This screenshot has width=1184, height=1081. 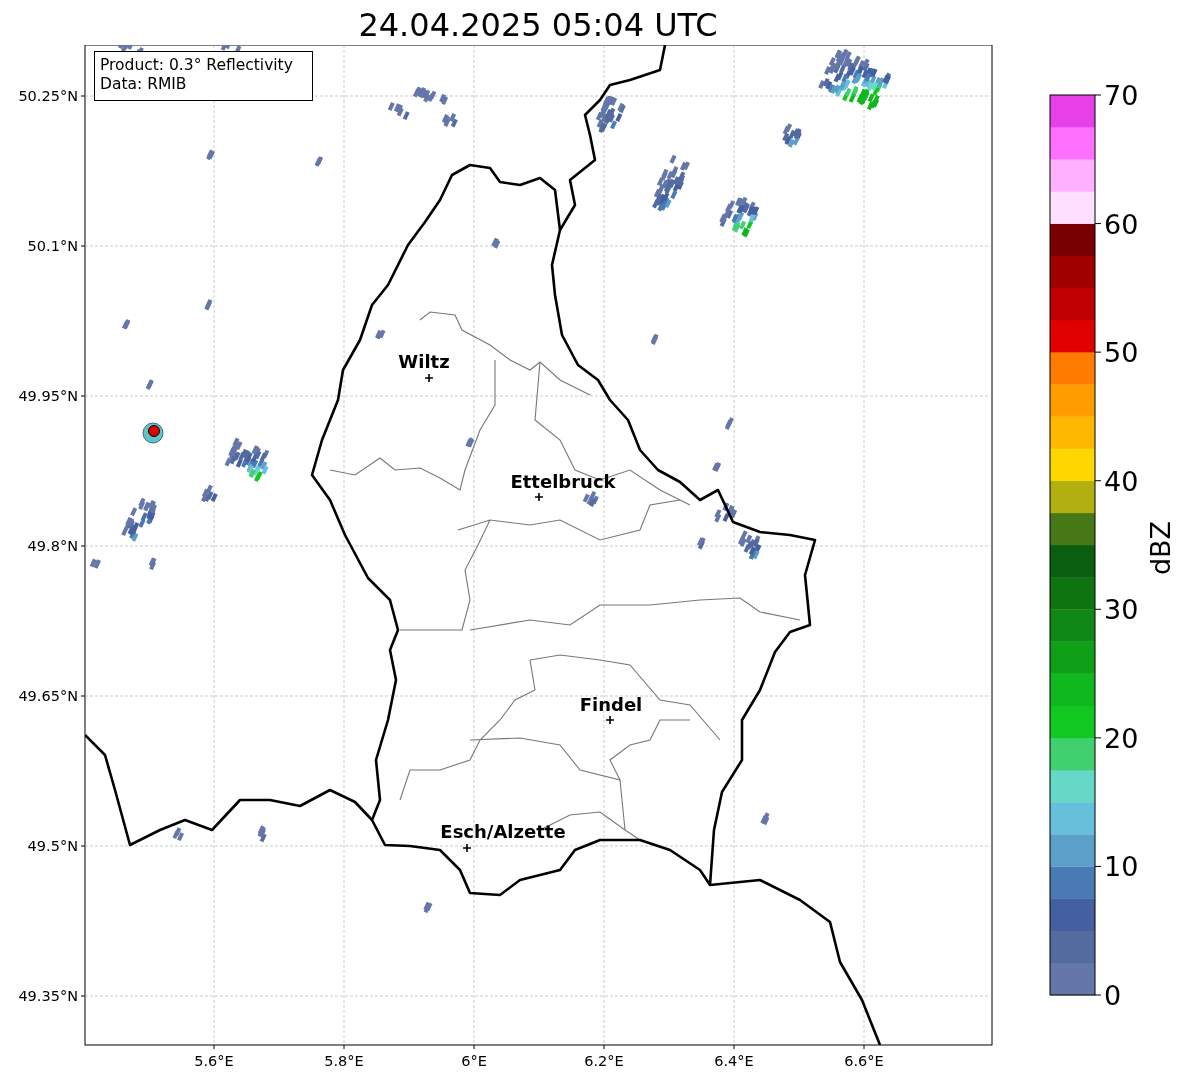 What do you see at coordinates (52, 546) in the screenshot?
I see `latitude-label: 49.8°N` at bounding box center [52, 546].